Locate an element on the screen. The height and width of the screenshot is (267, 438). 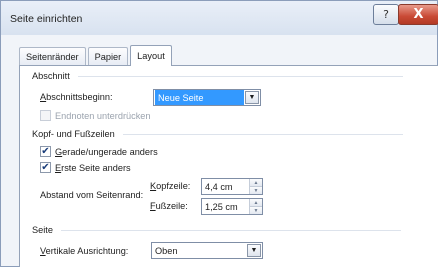
fusszeile-spinner: 1,25 cm ▲ ▼ is located at coordinates (232, 206).